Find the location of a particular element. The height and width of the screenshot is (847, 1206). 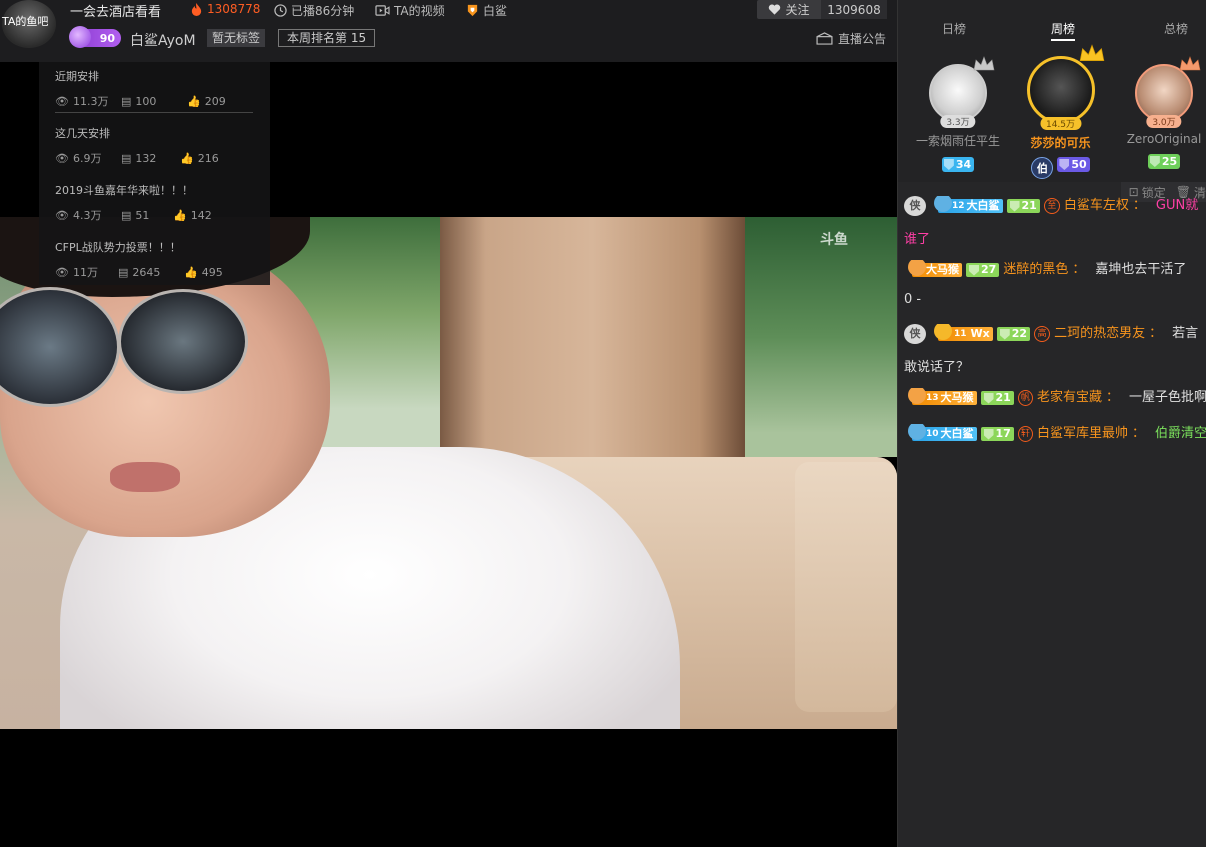

douyu-watermark: 斗鱼 is located at coordinates (834, 240).